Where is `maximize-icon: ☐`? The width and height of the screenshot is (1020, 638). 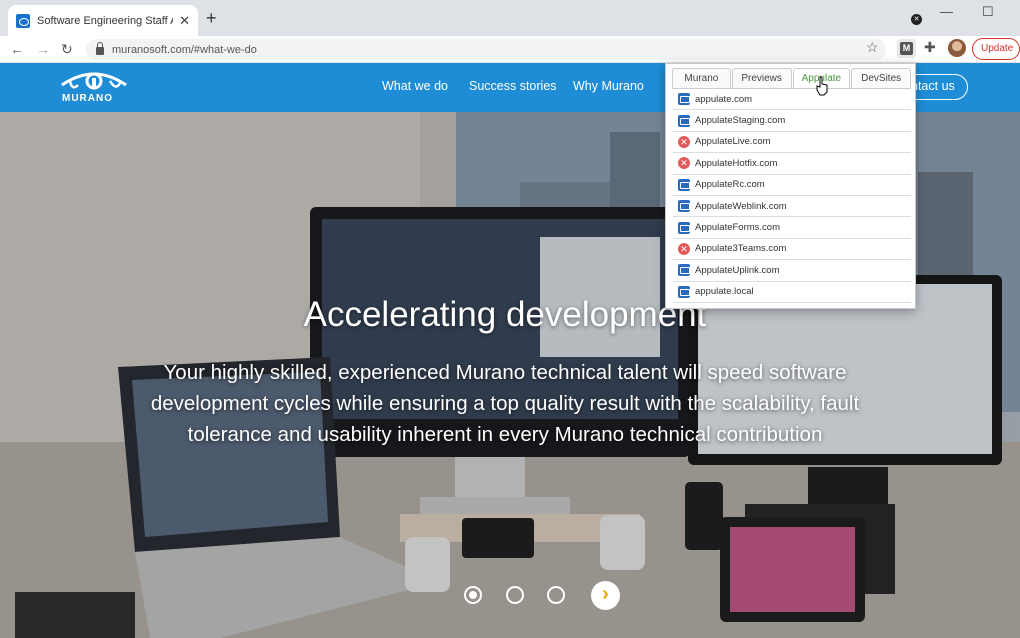
maximize-icon: ☐ is located at coordinates (988, 12).